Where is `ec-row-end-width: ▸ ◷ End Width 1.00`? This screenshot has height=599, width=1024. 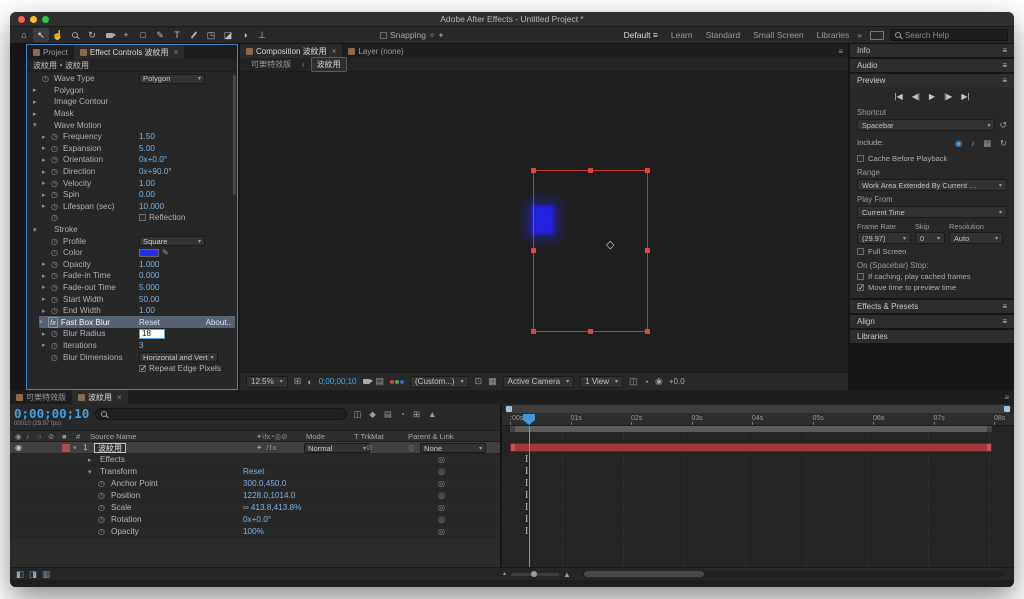
ec-row-end-width: ▸ ◷ End Width 1.00 is located at coordinates (132, 311).